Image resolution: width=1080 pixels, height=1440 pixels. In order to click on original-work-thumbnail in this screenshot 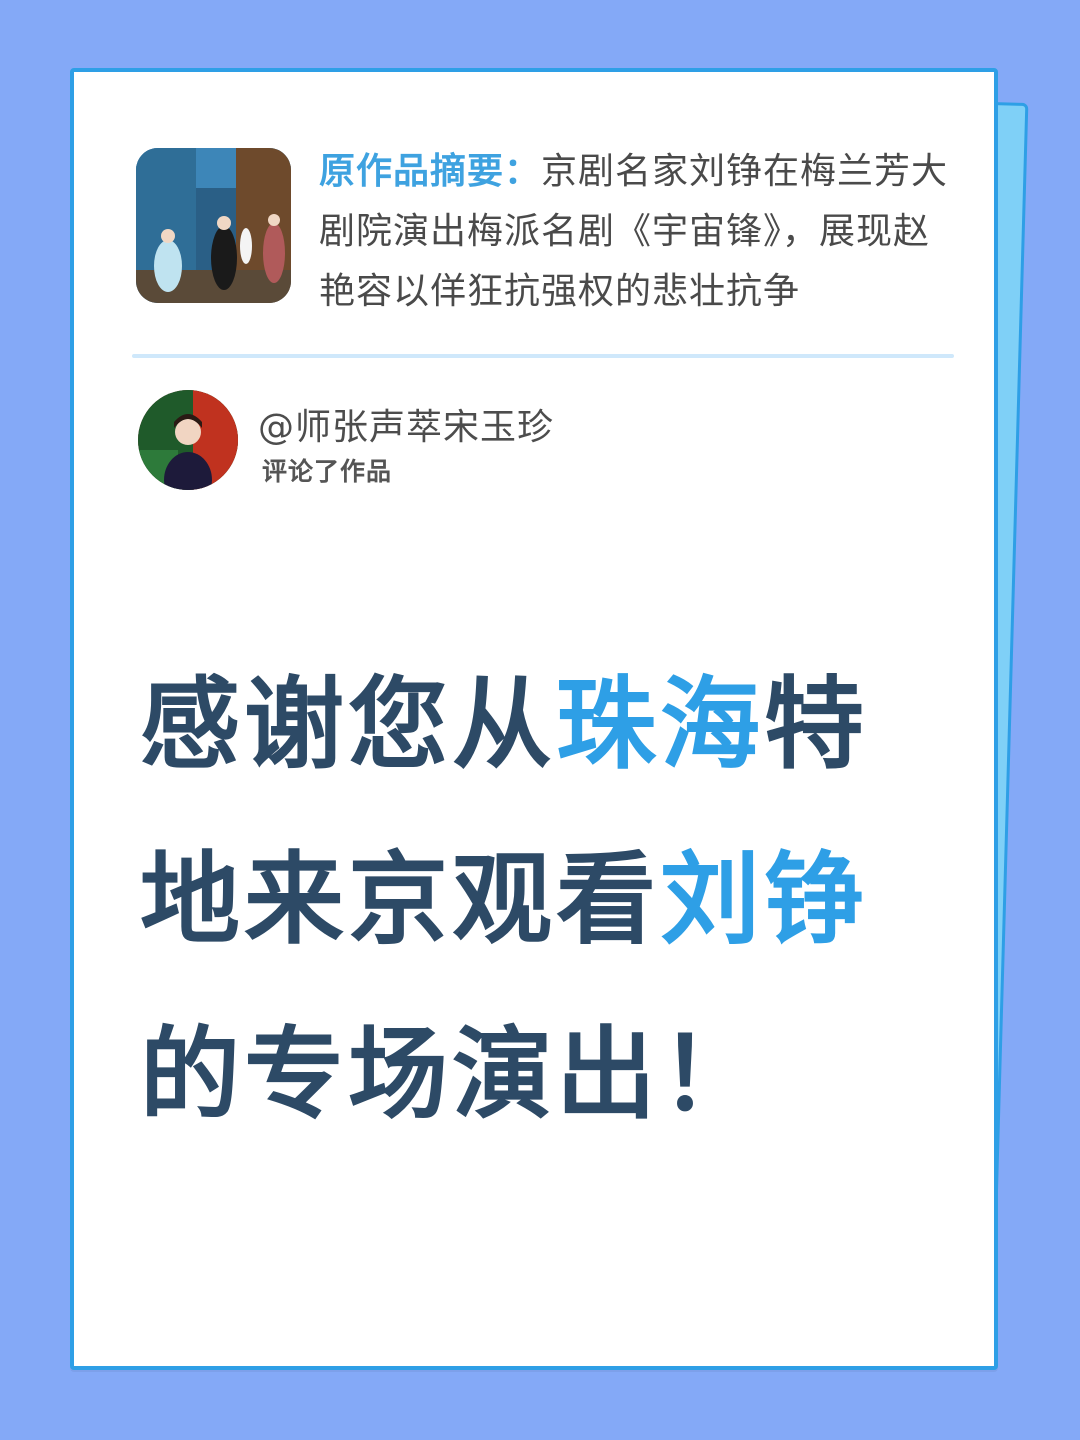, I will do `click(213, 225)`.